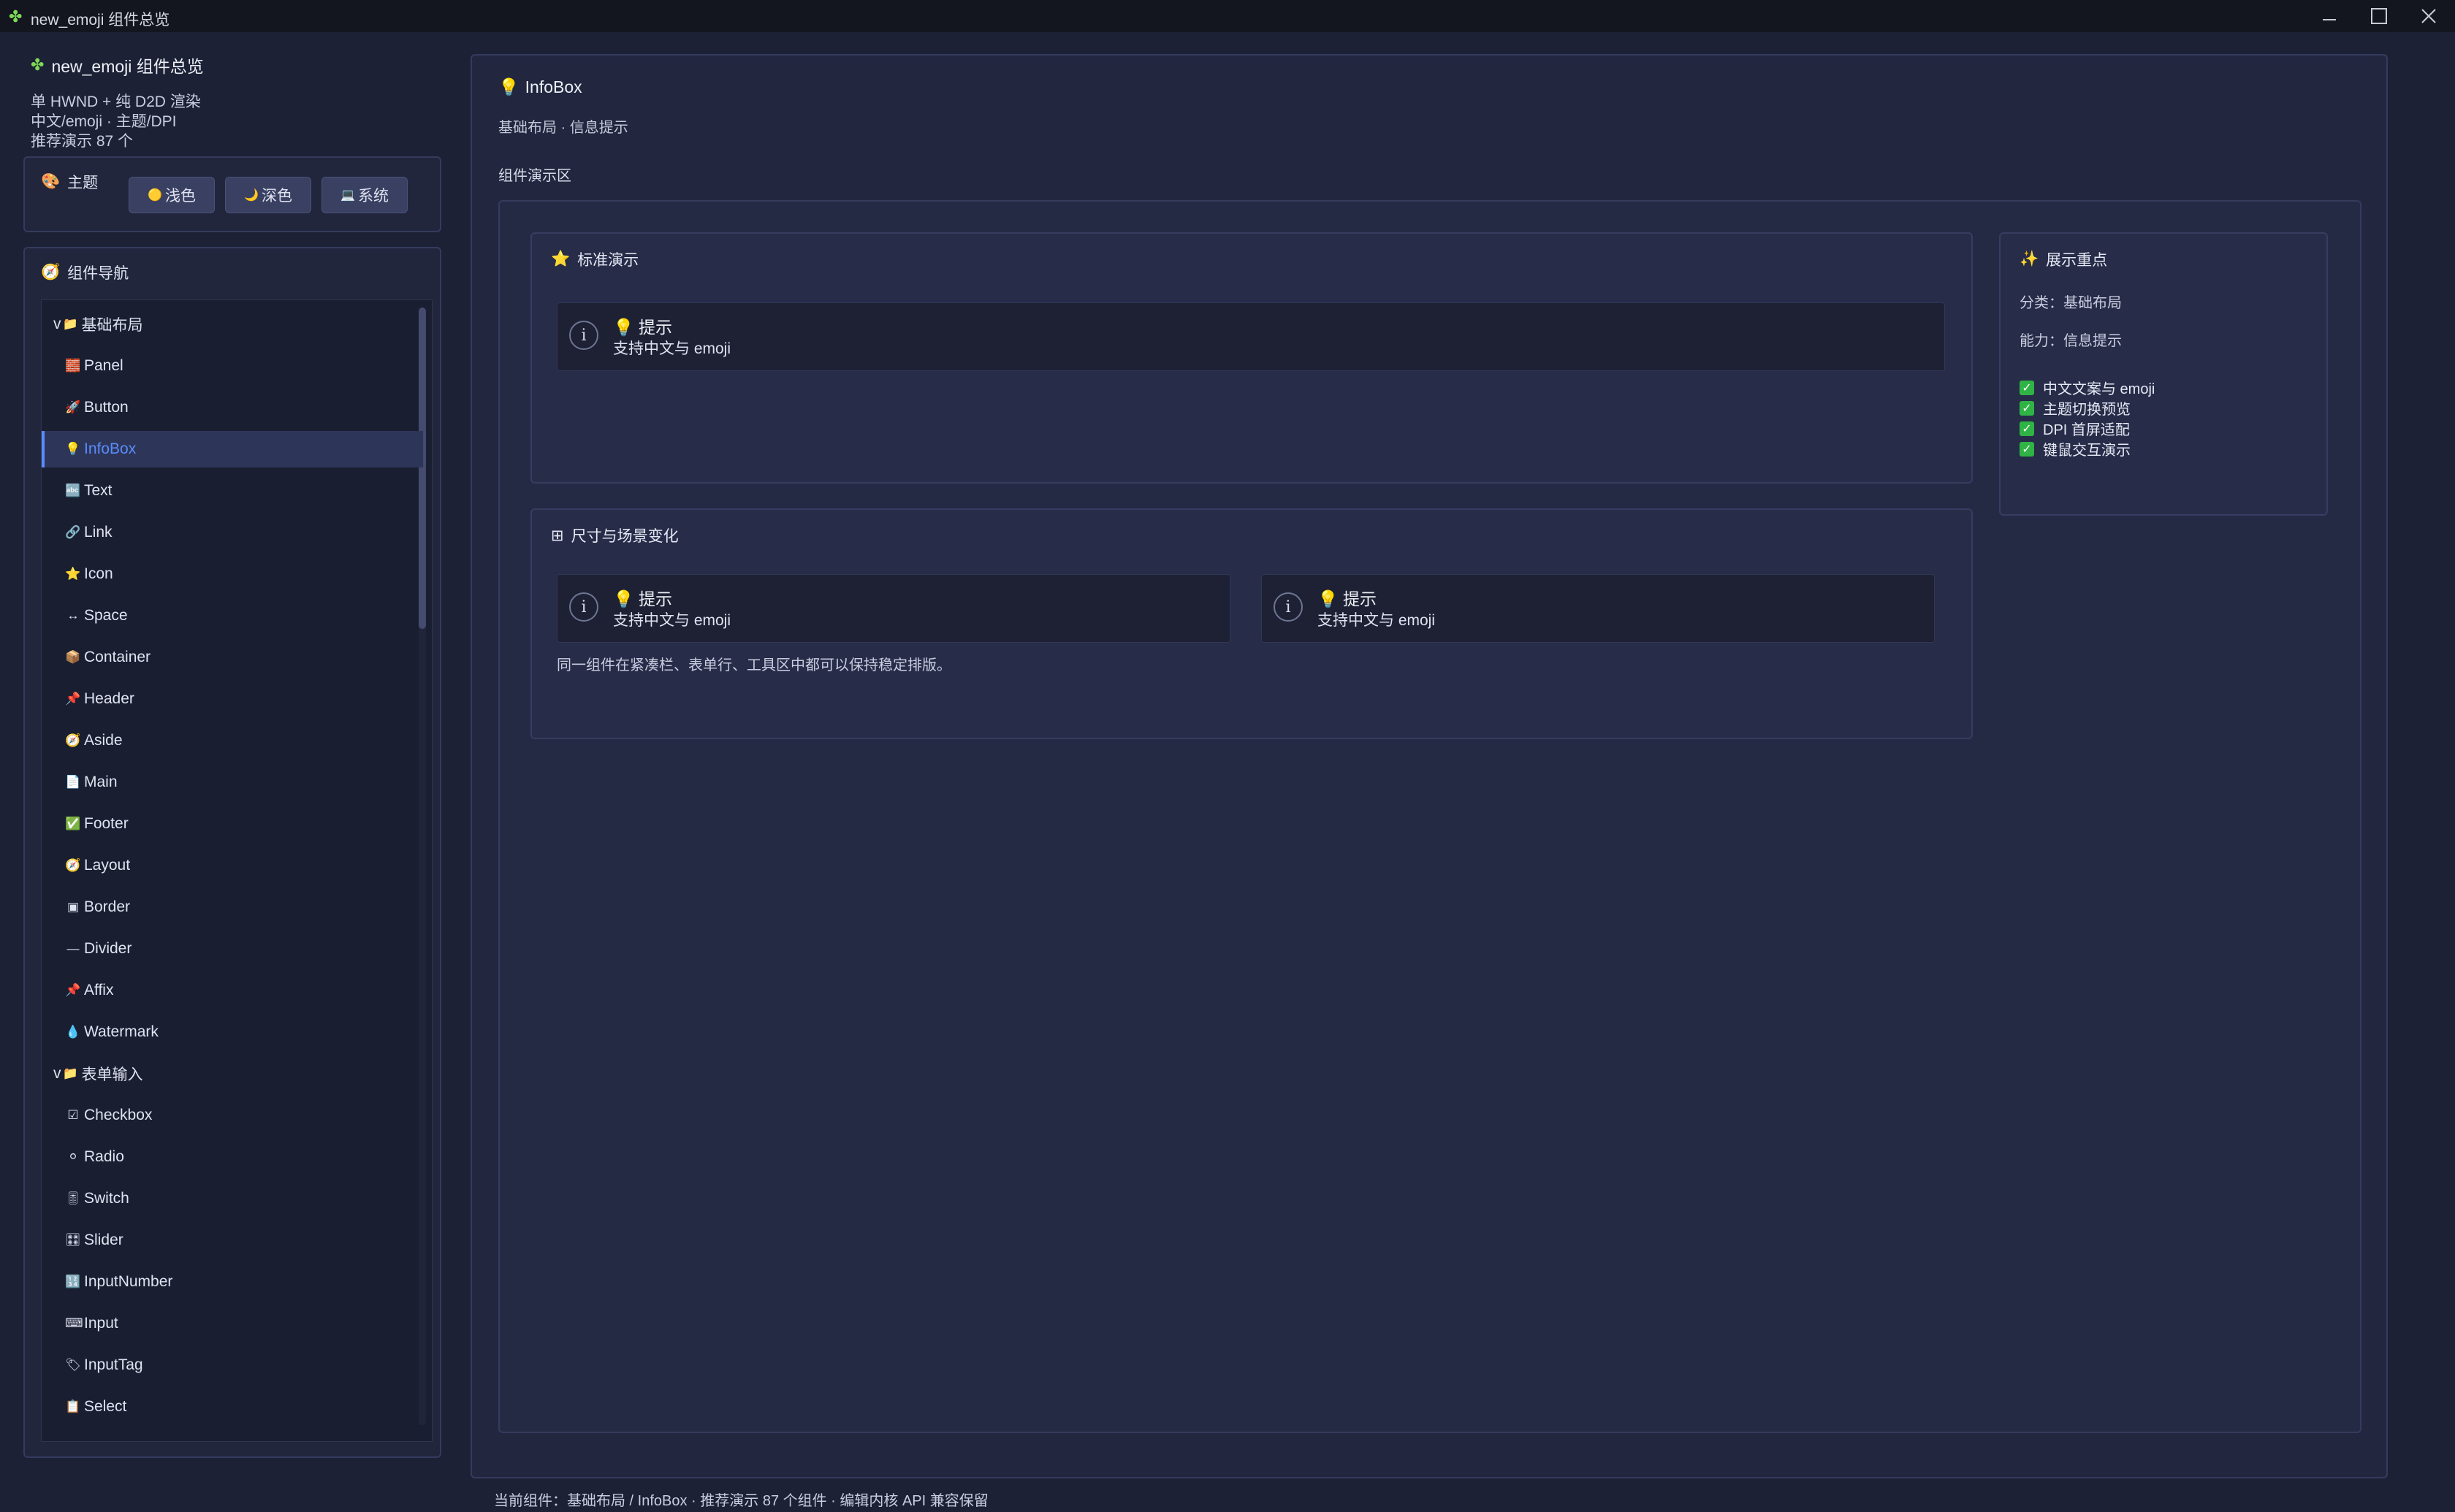 The image size is (2455, 1512). What do you see at coordinates (232, 782) in the screenshot?
I see `nav-item-main: 📄 Main` at bounding box center [232, 782].